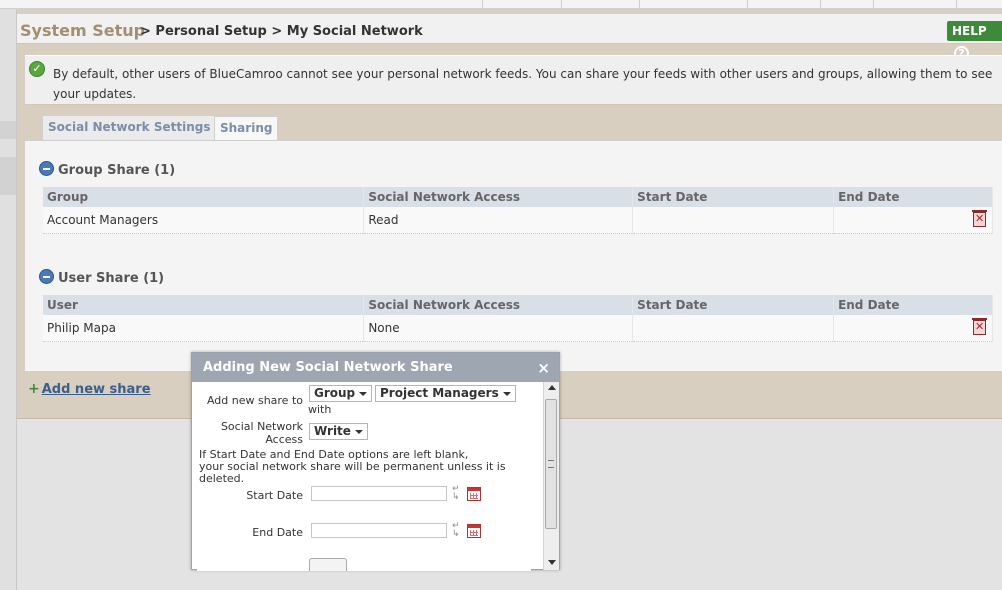 The width and height of the screenshot is (1002, 590). What do you see at coordinates (246, 128) in the screenshot?
I see `tab-sharing: Sharing` at bounding box center [246, 128].